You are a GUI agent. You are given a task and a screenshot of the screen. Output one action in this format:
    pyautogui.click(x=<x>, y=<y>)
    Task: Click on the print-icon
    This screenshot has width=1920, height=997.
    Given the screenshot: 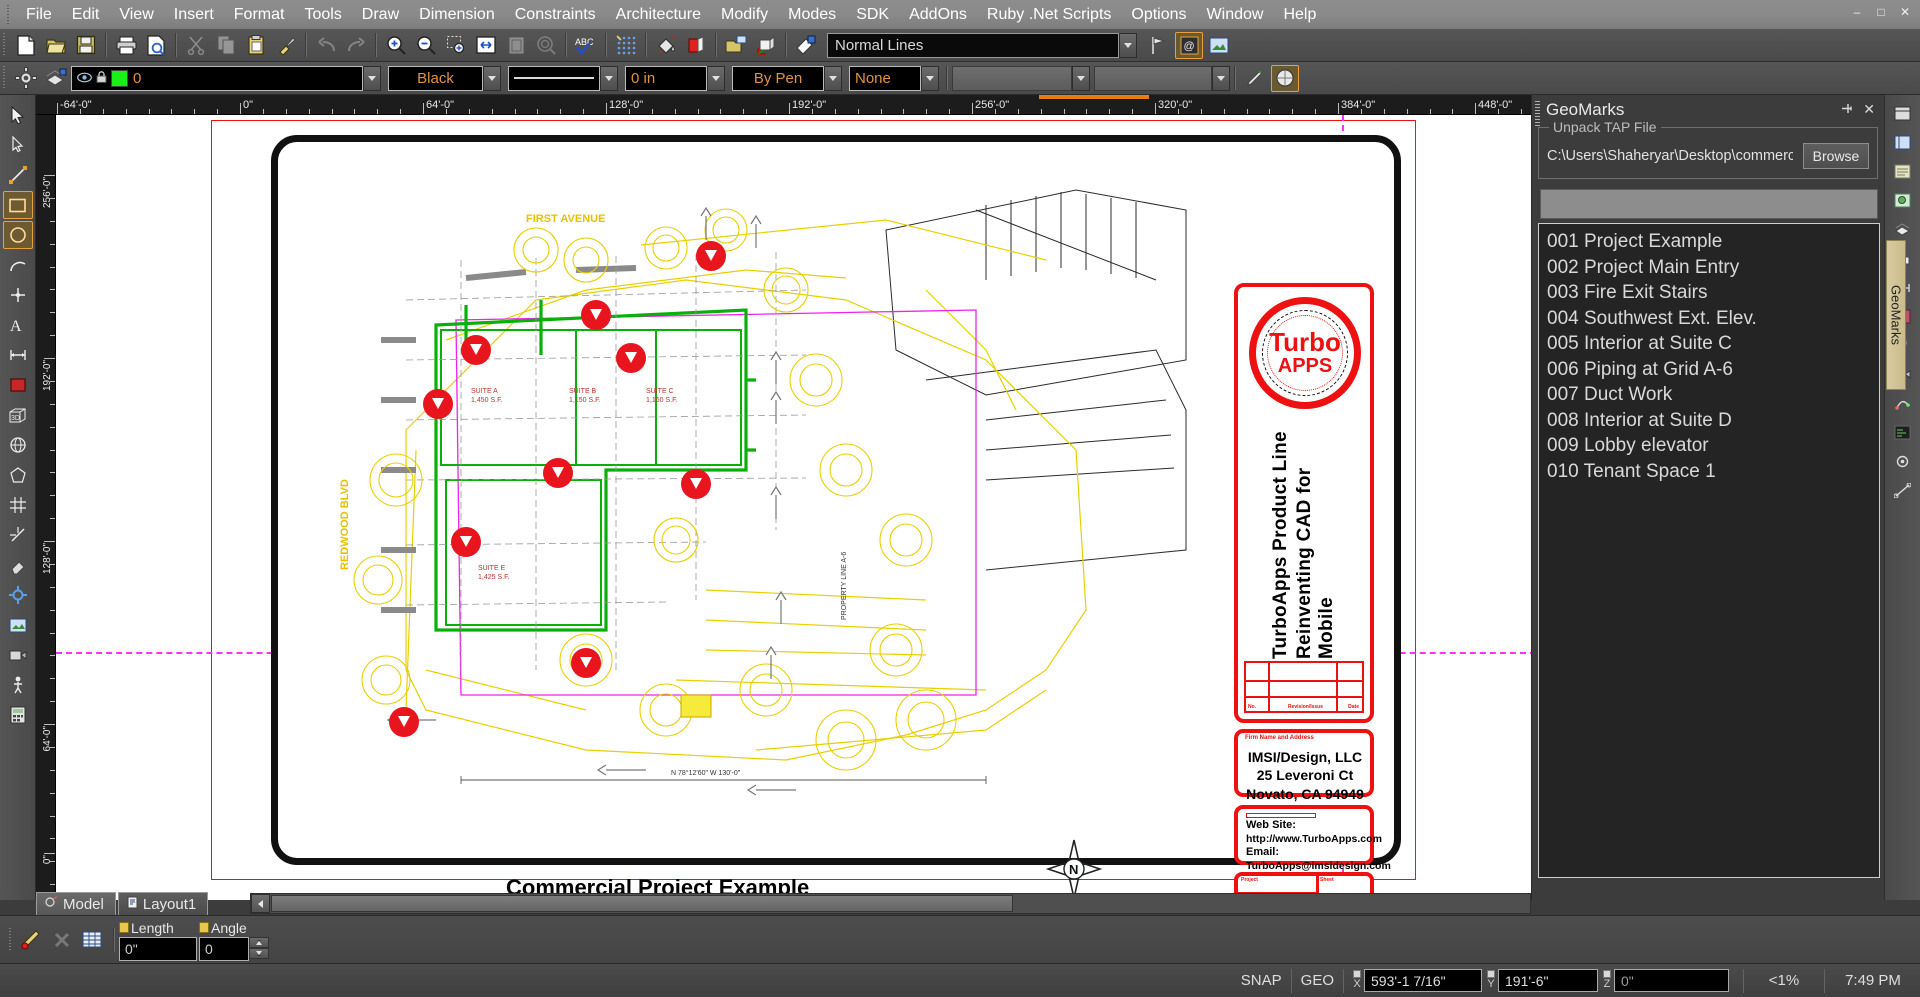 What is the action you would take?
    pyautogui.click(x=126, y=45)
    